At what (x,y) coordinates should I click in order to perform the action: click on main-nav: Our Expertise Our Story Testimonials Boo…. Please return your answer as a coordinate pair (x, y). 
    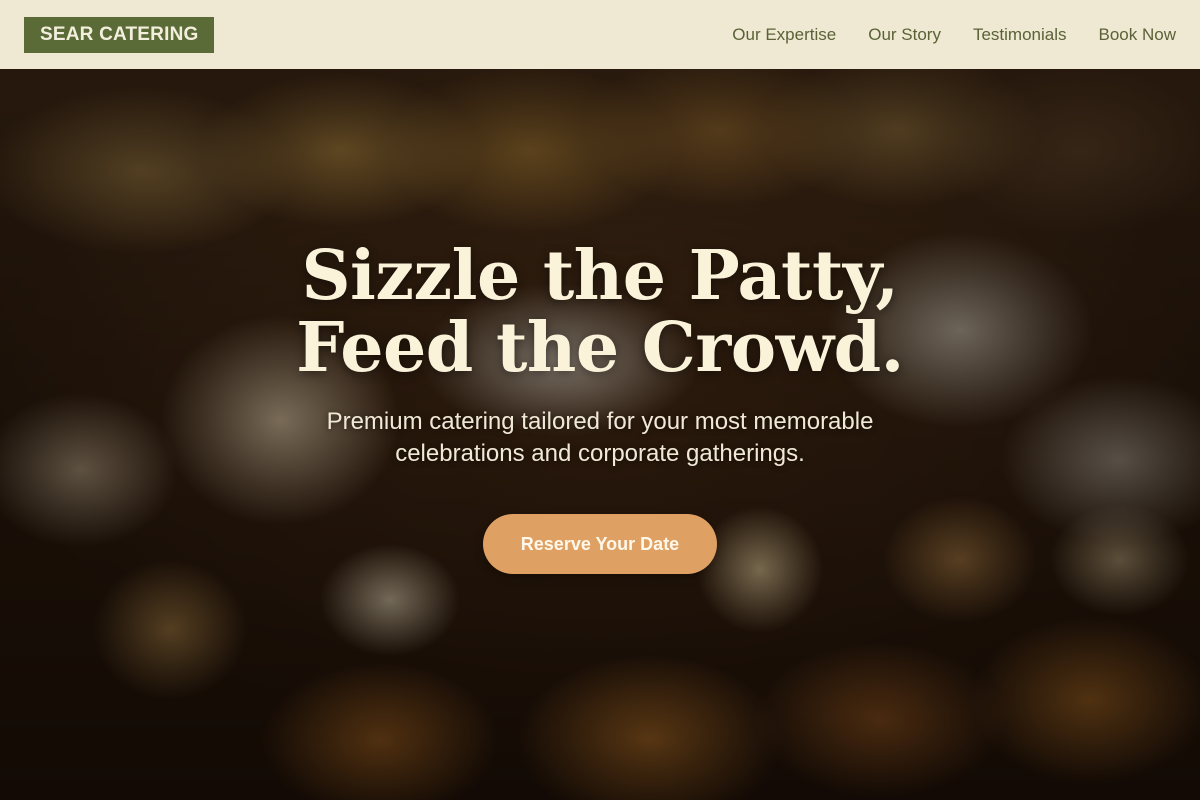
    Looking at the image, I should click on (954, 35).